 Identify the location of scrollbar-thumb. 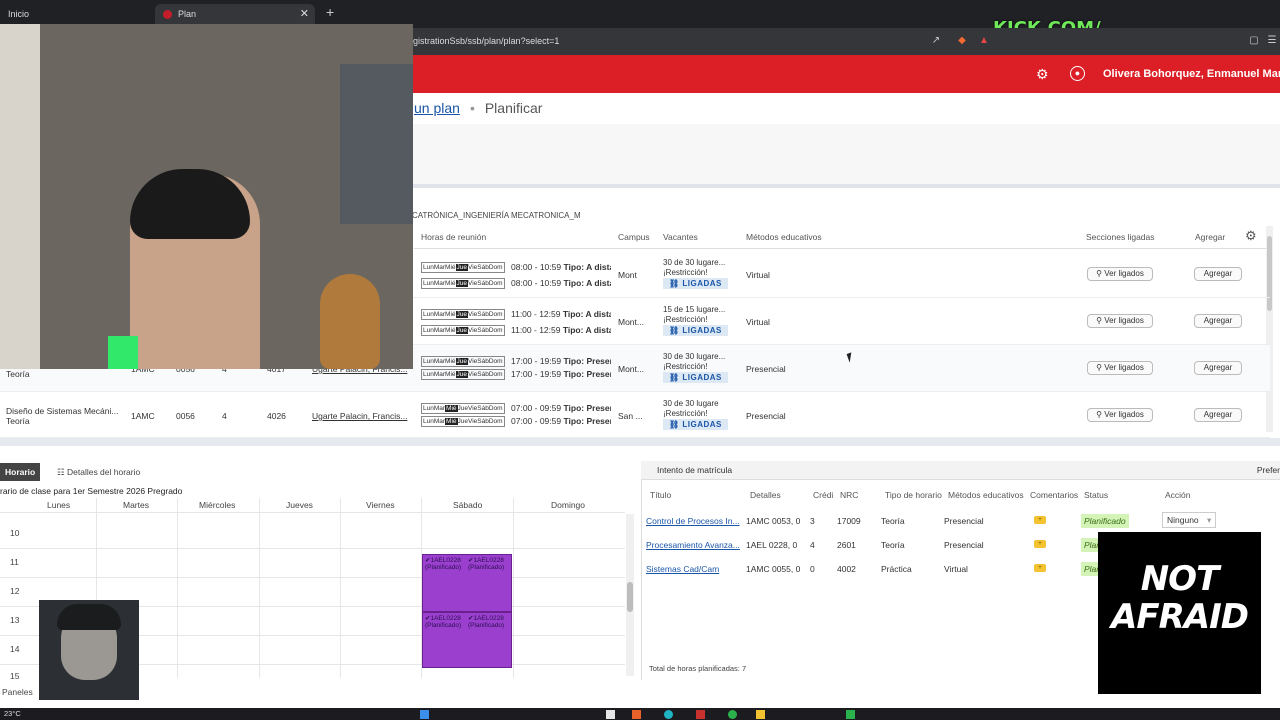
(630, 597).